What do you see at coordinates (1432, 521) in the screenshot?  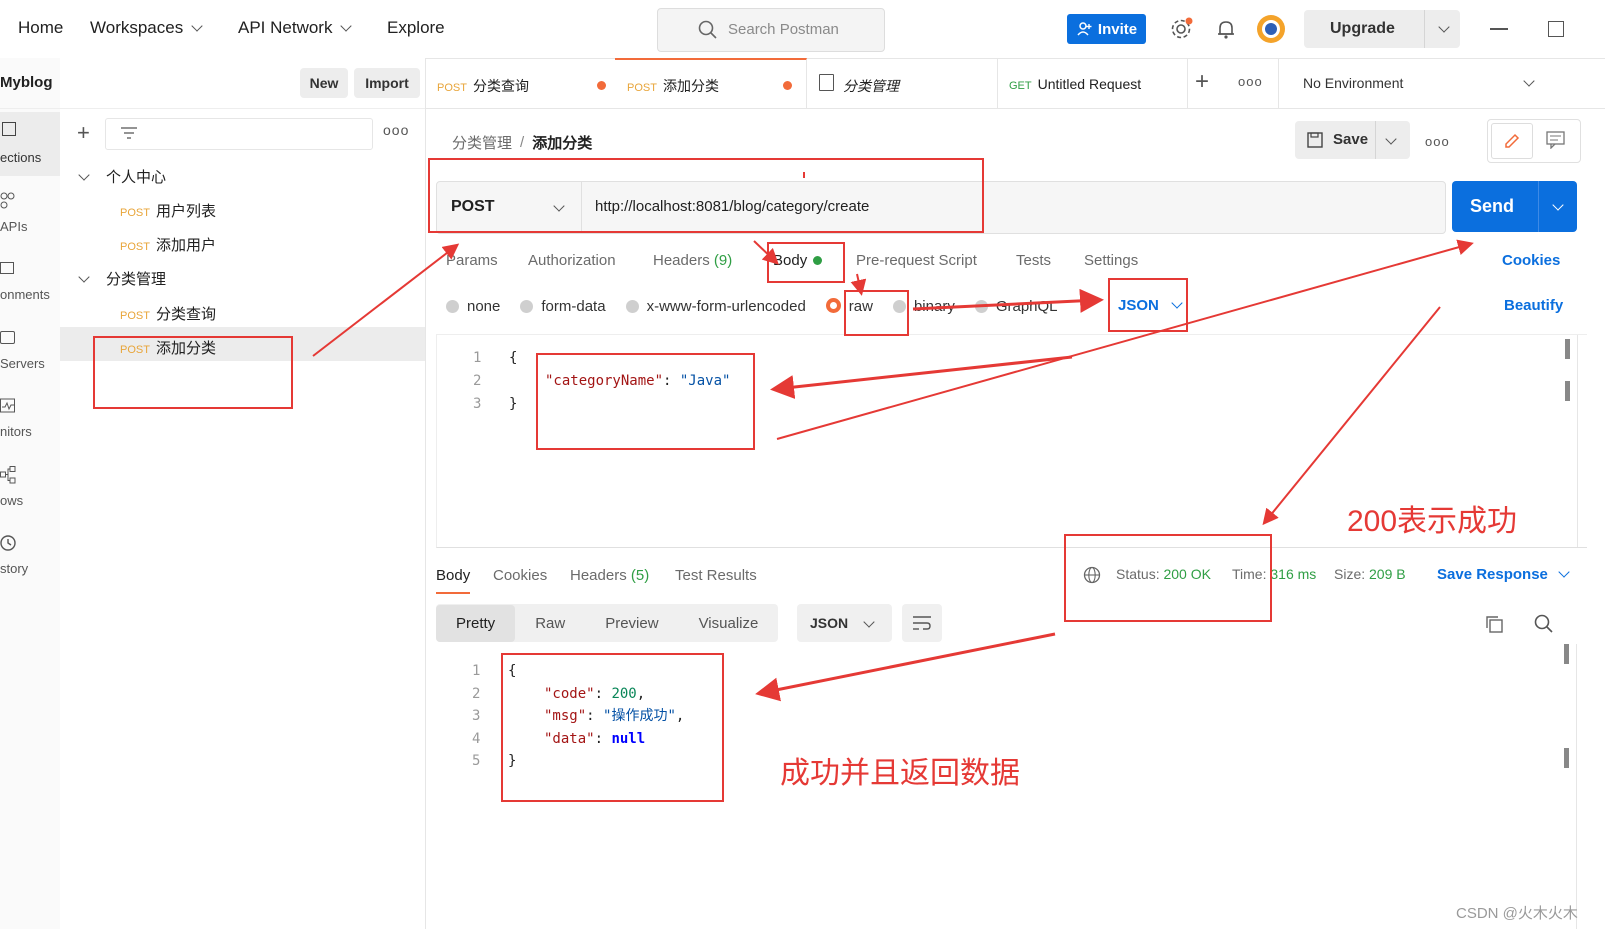 I see `annotation-status-note: 200表示成功` at bounding box center [1432, 521].